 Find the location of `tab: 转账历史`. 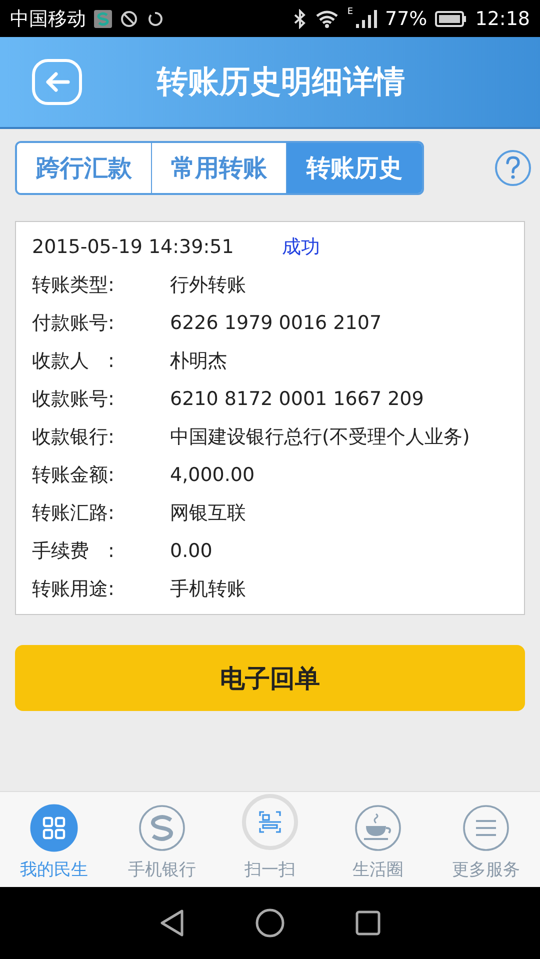

tab: 转账历史 is located at coordinates (354, 168).